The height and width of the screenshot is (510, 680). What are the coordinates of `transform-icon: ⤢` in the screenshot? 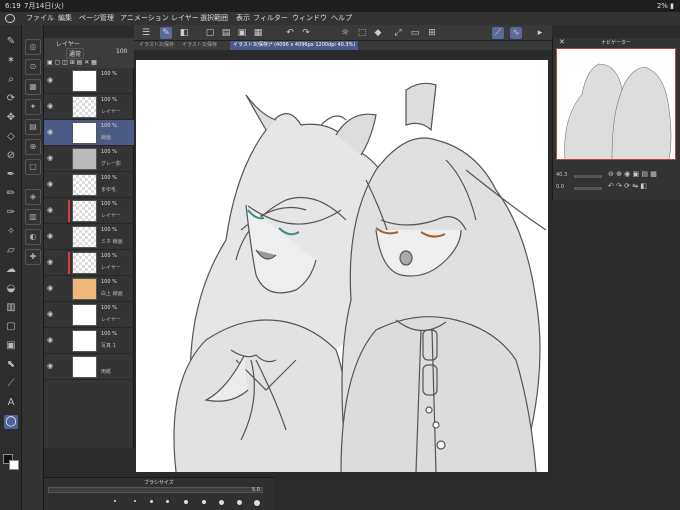 It's located at (398, 33).